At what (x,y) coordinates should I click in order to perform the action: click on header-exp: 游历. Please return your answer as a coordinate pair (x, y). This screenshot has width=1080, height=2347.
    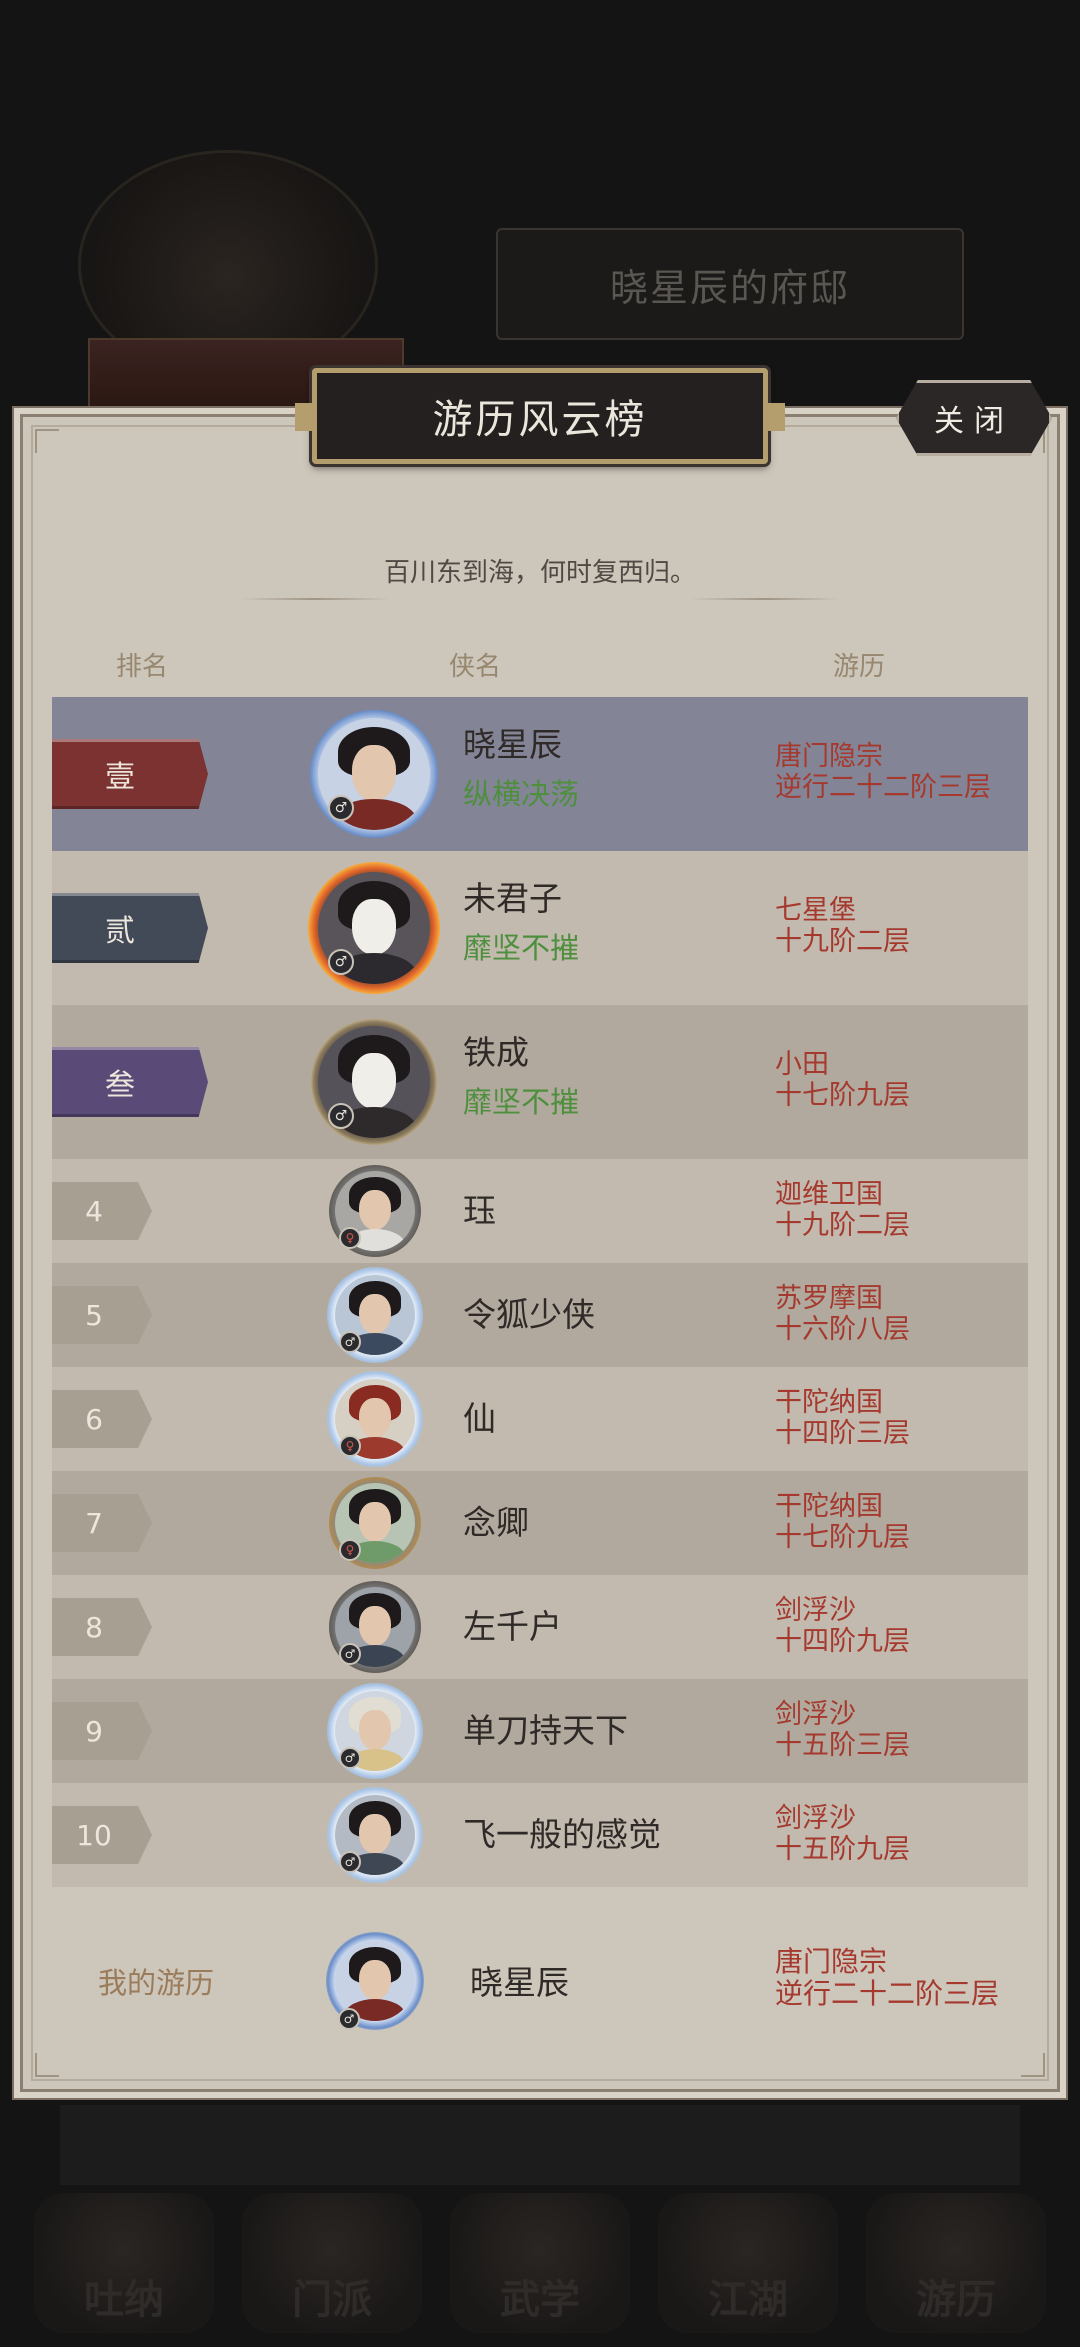
    Looking at the image, I should click on (859, 667).